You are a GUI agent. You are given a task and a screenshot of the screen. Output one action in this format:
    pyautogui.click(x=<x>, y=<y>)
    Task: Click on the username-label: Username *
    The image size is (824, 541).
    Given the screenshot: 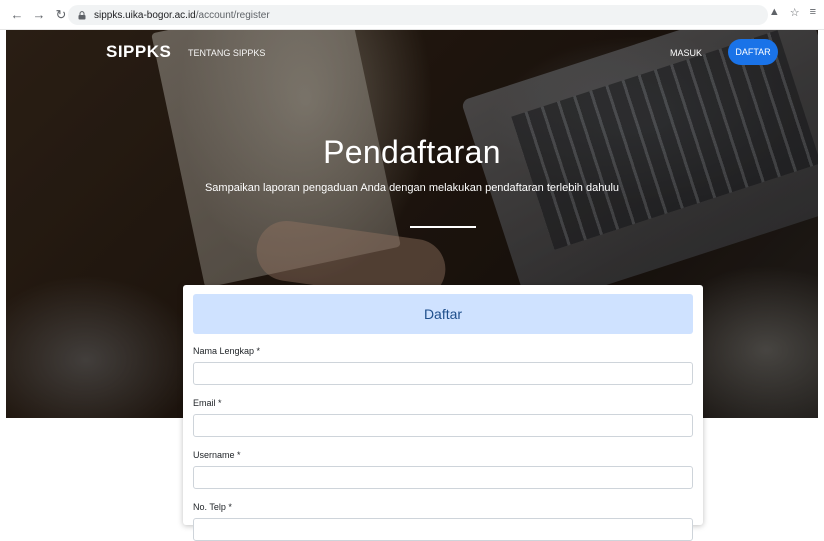 What is the action you would take?
    pyautogui.click(x=217, y=455)
    